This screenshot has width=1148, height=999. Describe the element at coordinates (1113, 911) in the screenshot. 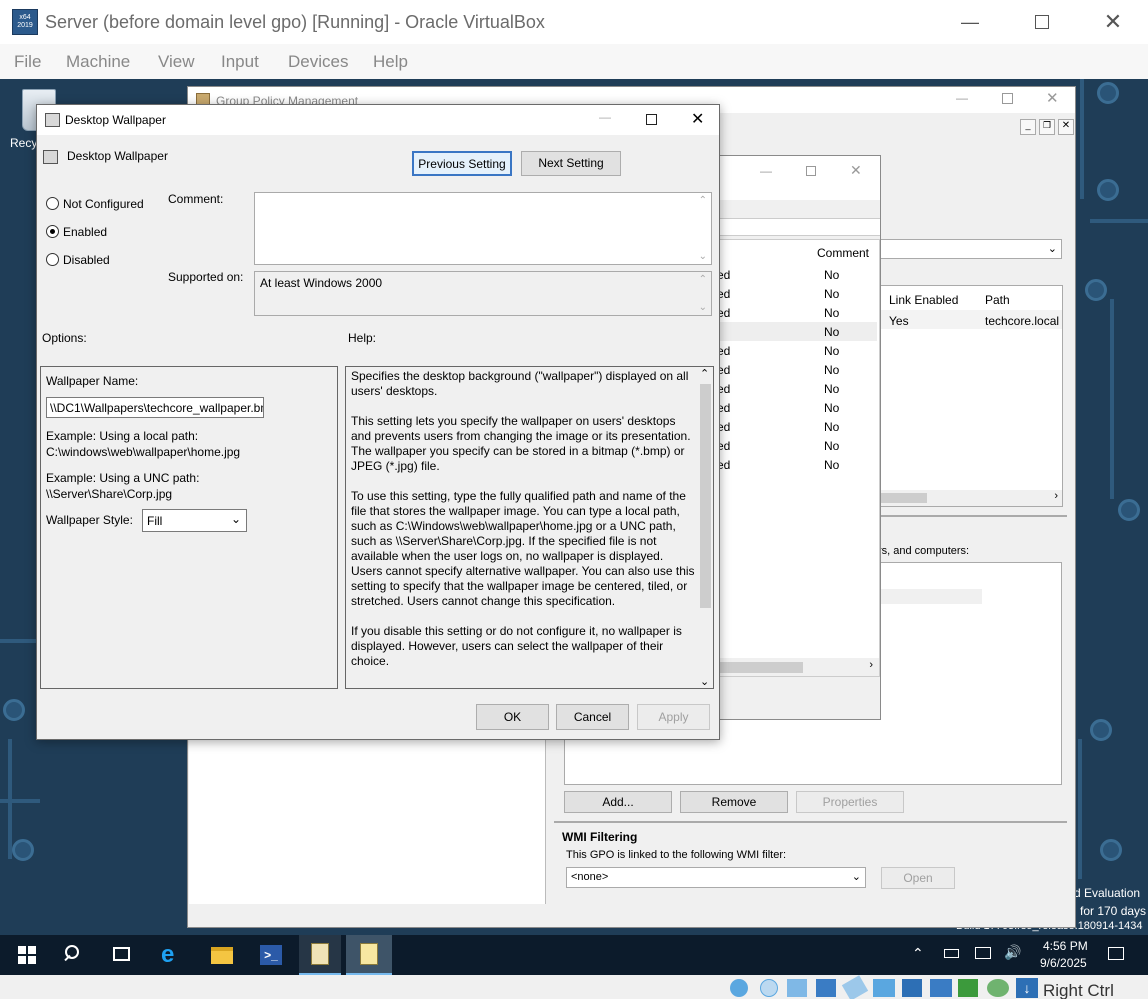

I see `watermark-line2: for 170 days` at that location.